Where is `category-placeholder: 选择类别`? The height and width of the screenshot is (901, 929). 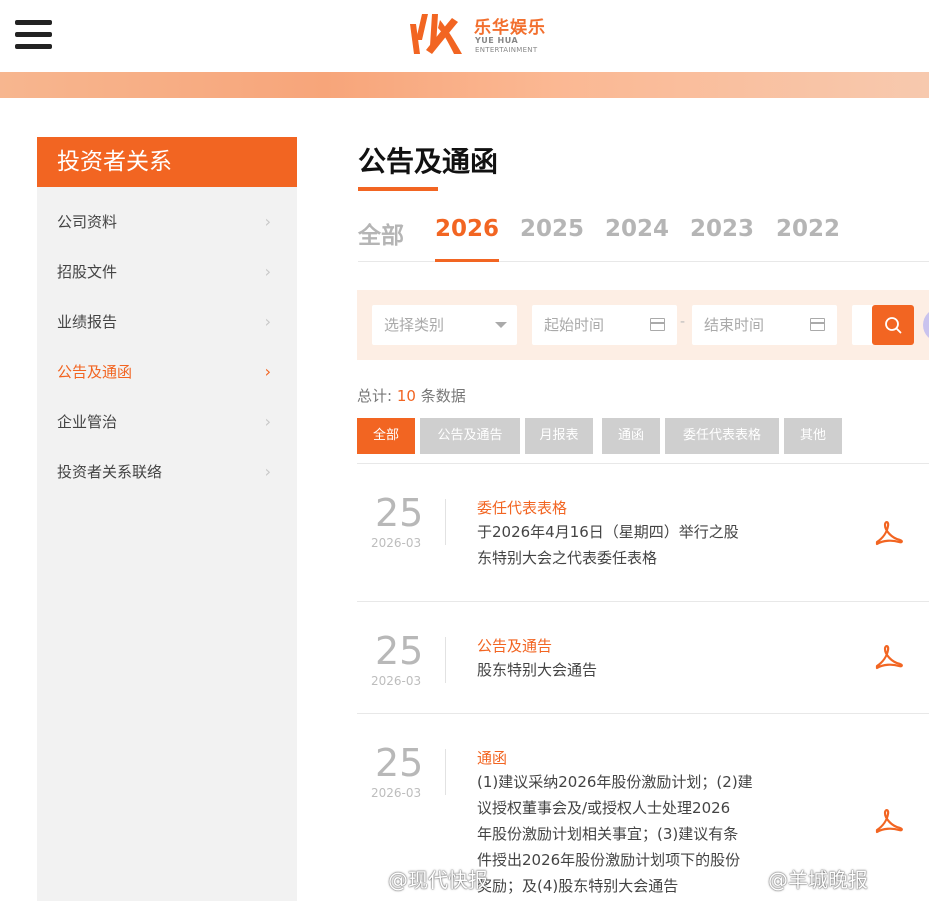 category-placeholder: 选择类别 is located at coordinates (414, 325).